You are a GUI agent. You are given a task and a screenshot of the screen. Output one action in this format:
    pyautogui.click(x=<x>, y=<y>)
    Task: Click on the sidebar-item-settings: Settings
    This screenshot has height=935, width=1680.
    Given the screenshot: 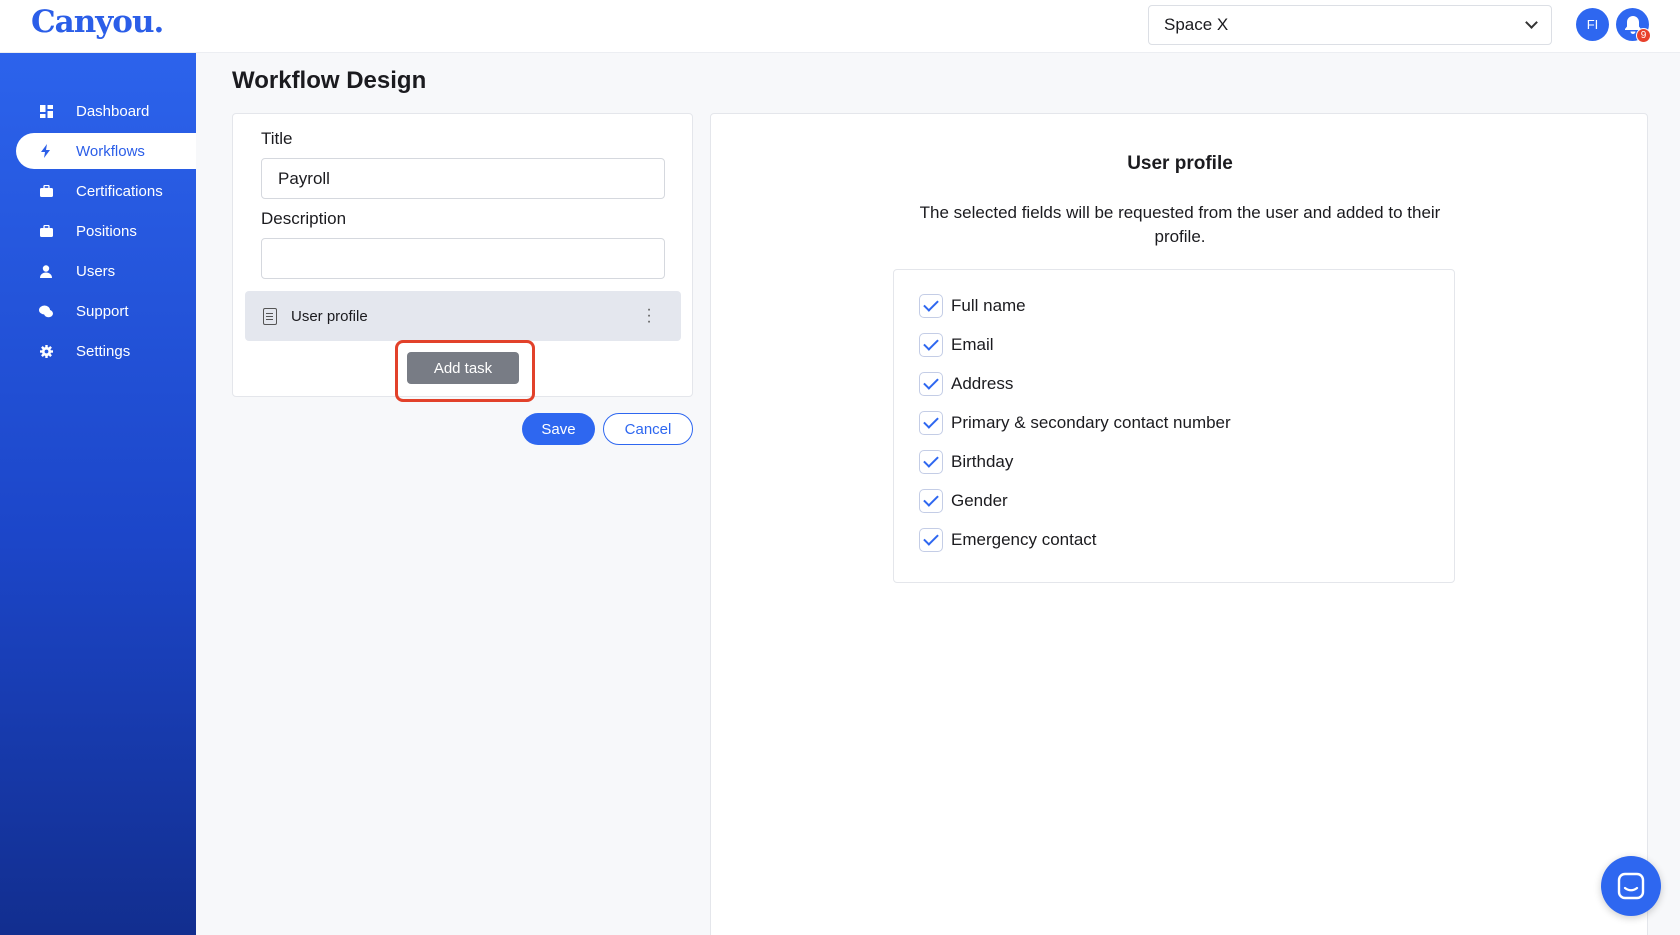 What is the action you would take?
    pyautogui.click(x=106, y=351)
    